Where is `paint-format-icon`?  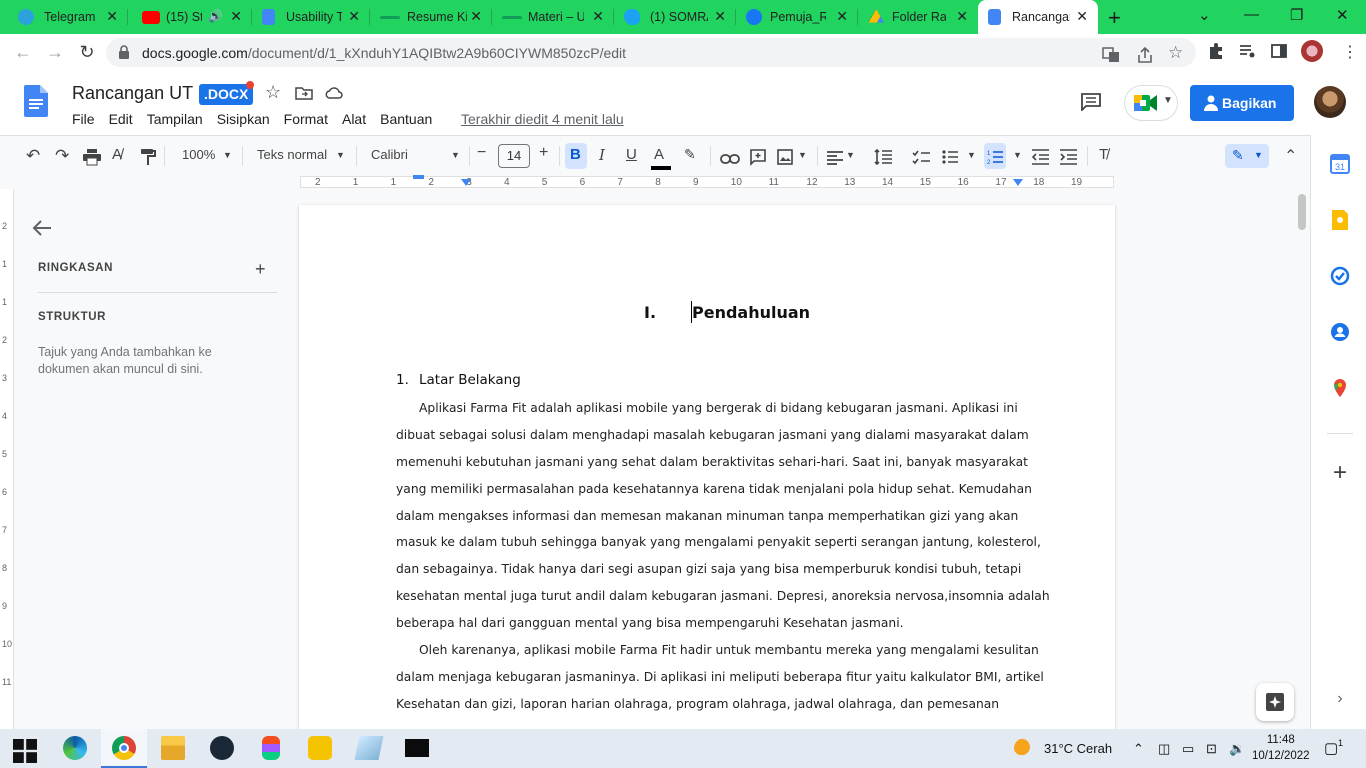 paint-format-icon is located at coordinates (148, 157).